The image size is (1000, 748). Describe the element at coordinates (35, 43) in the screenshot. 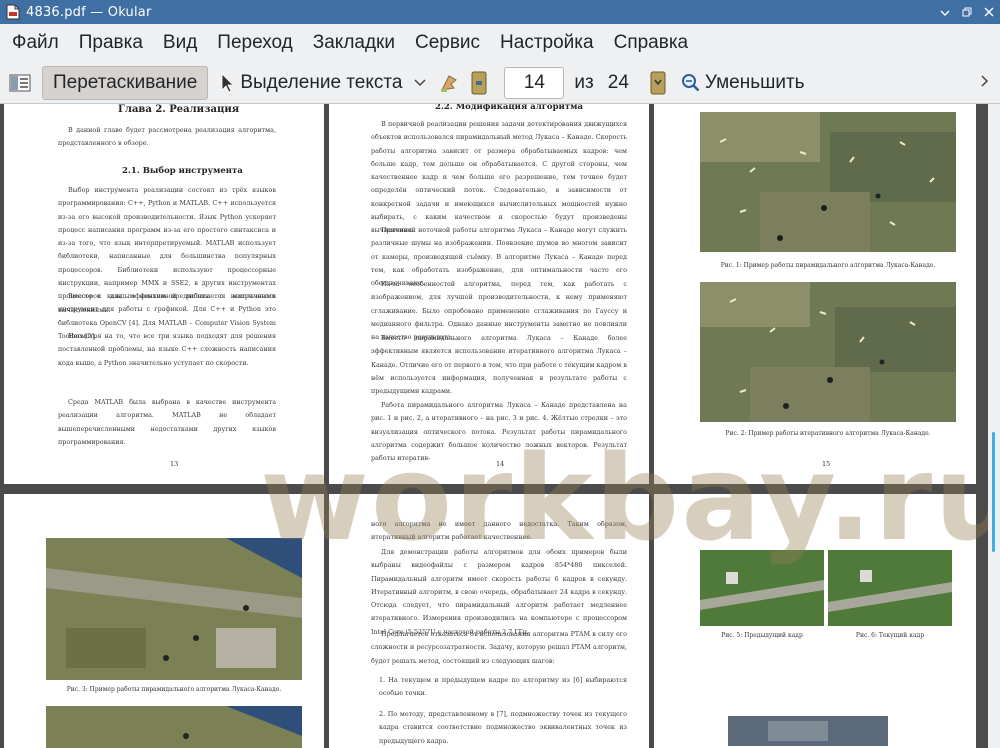

I see `menu-file: Файл` at that location.